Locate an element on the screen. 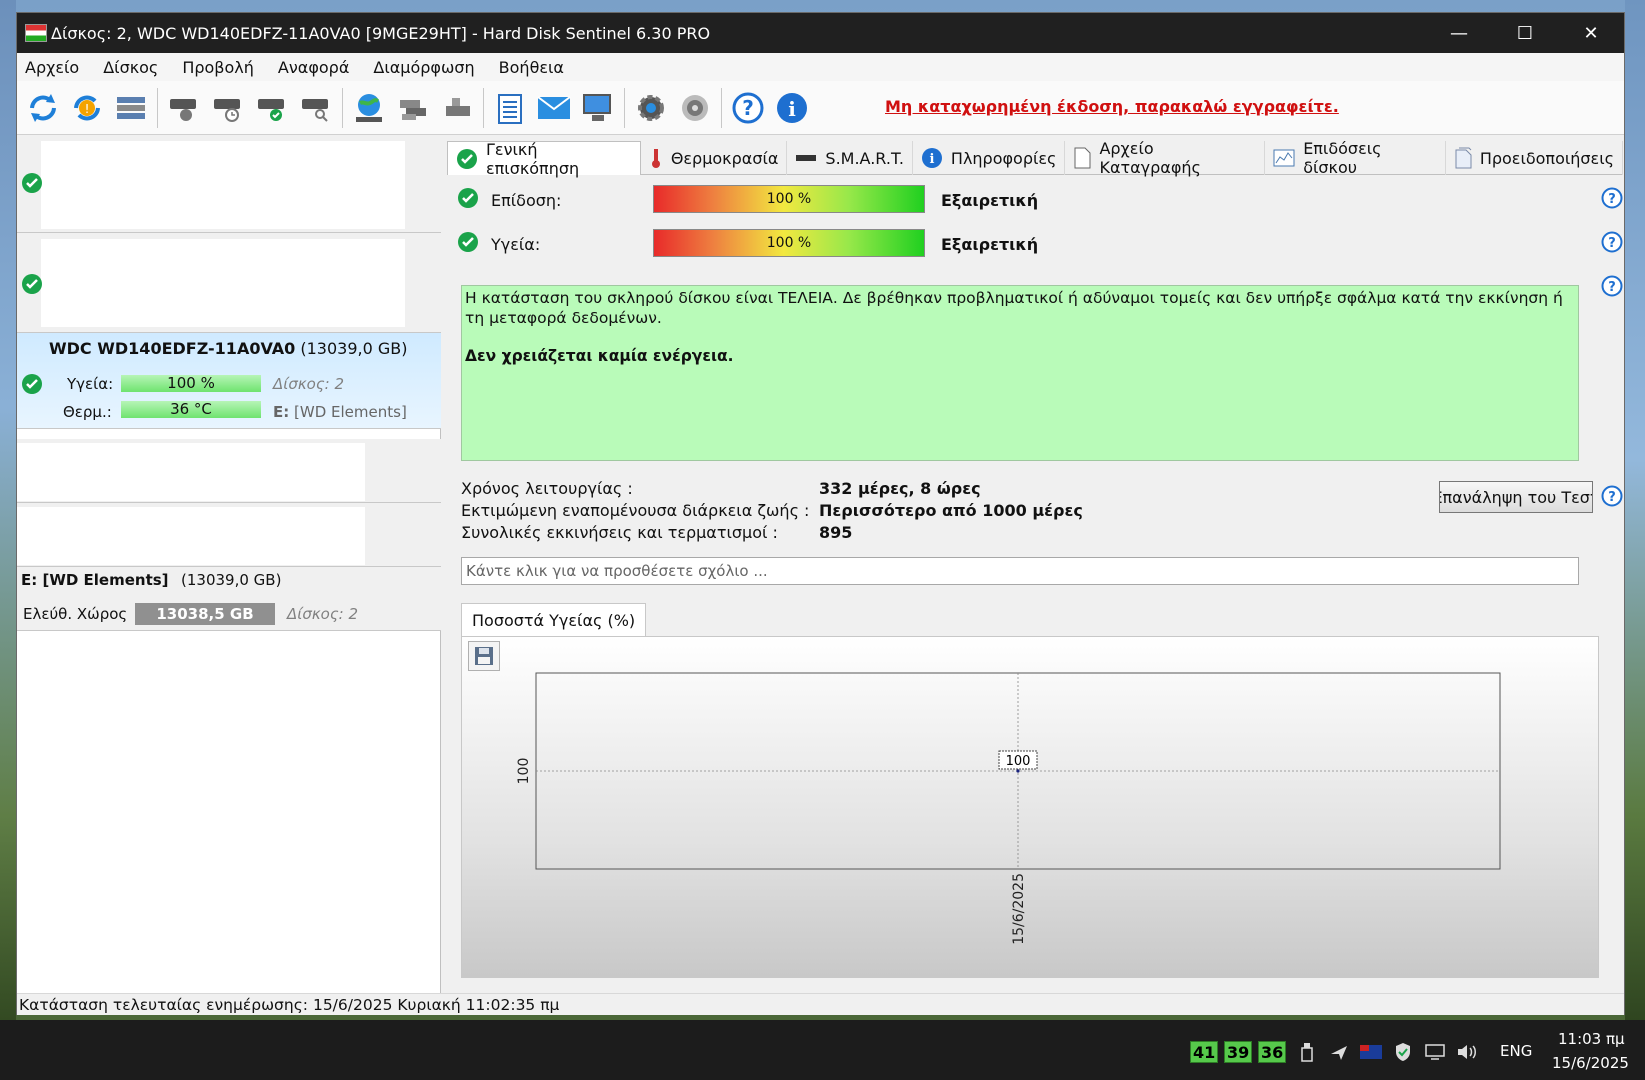 Image resolution: width=1645 pixels, height=1080 pixels. selected-disk-title: WDC WD140EDFZ-11A0VA0 (13039,0 GB) is located at coordinates (228, 348).